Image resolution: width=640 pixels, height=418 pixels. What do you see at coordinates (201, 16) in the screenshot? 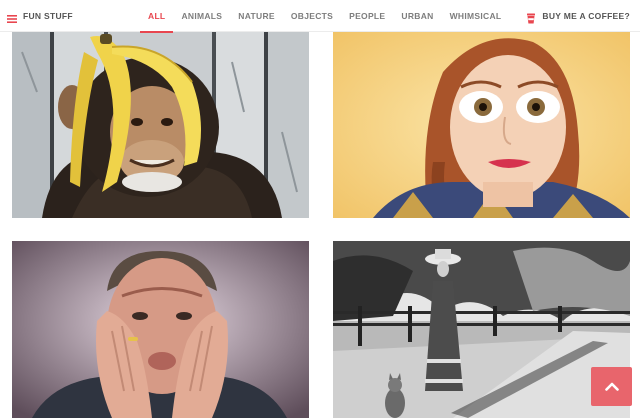
I see `tab-animals: ANIMALS` at bounding box center [201, 16].